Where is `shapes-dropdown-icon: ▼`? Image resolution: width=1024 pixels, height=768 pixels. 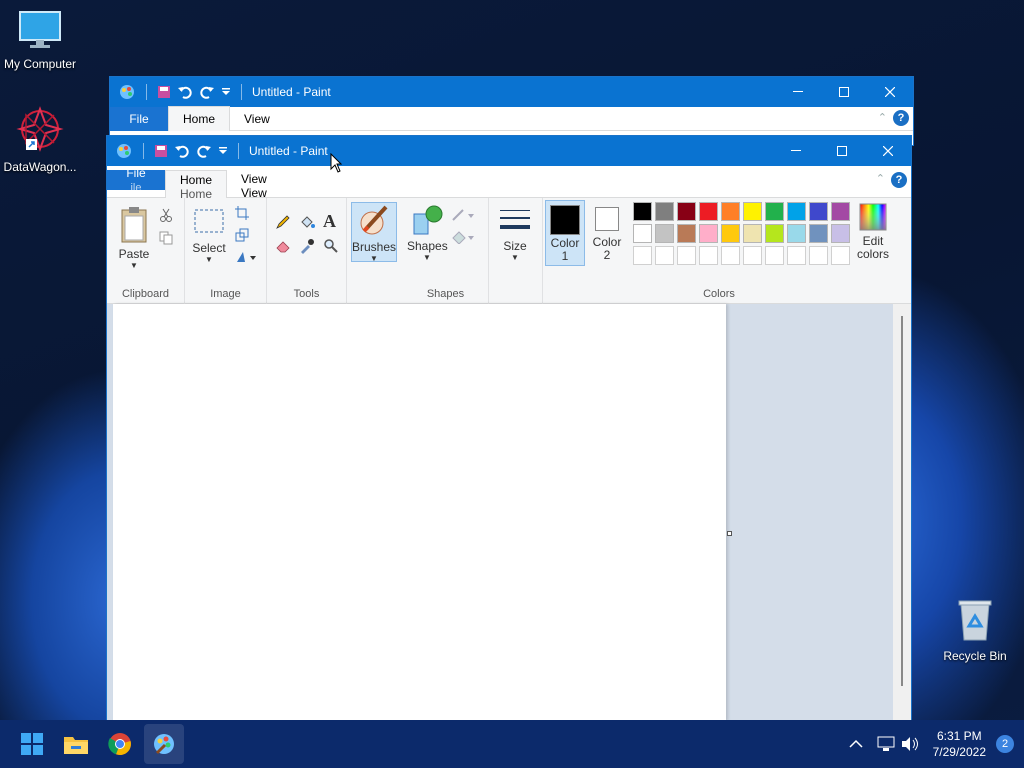 shapes-dropdown-icon: ▼ is located at coordinates (427, 257).